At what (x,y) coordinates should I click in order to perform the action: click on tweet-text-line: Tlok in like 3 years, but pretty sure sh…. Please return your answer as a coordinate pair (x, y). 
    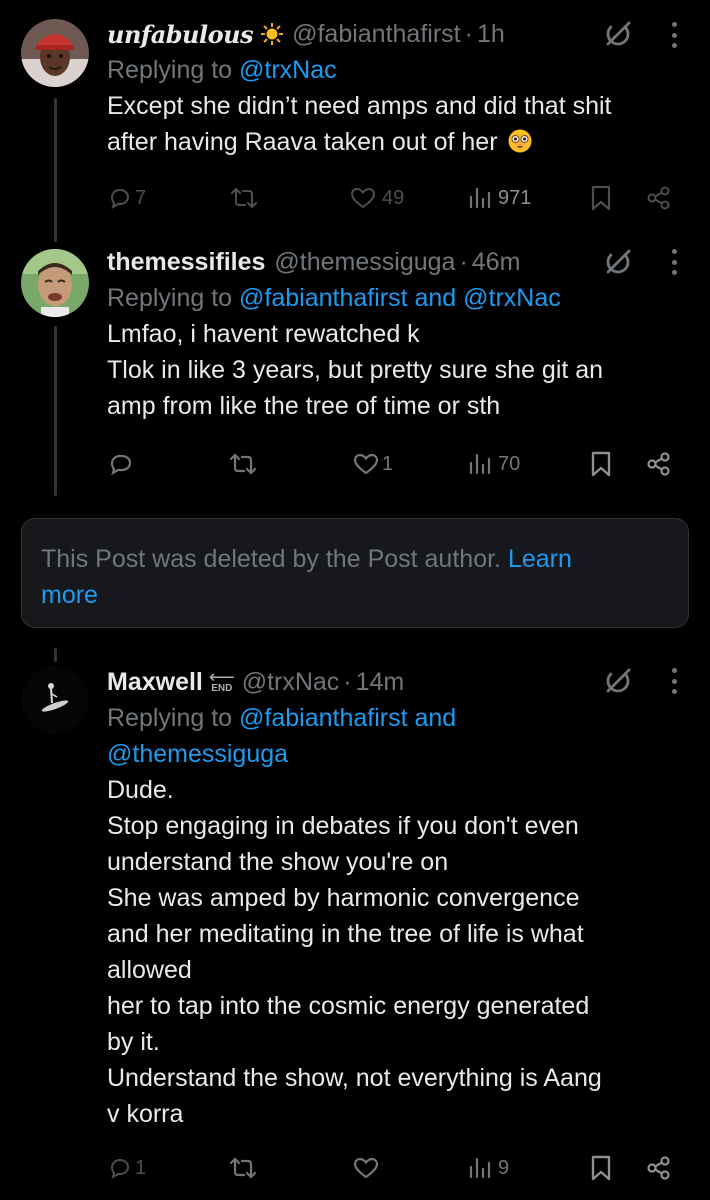
    Looking at the image, I should click on (355, 370).